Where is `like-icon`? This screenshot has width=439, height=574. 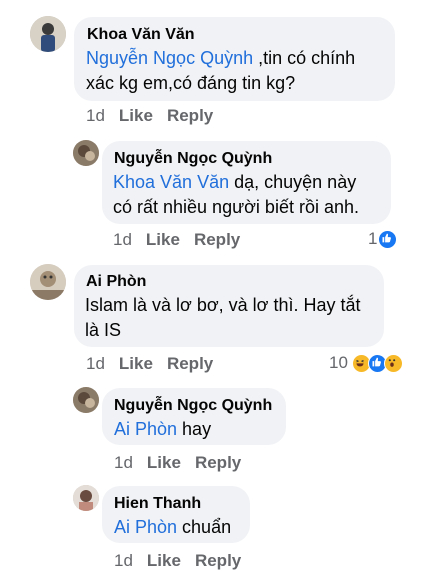
like-icon is located at coordinates (388, 239).